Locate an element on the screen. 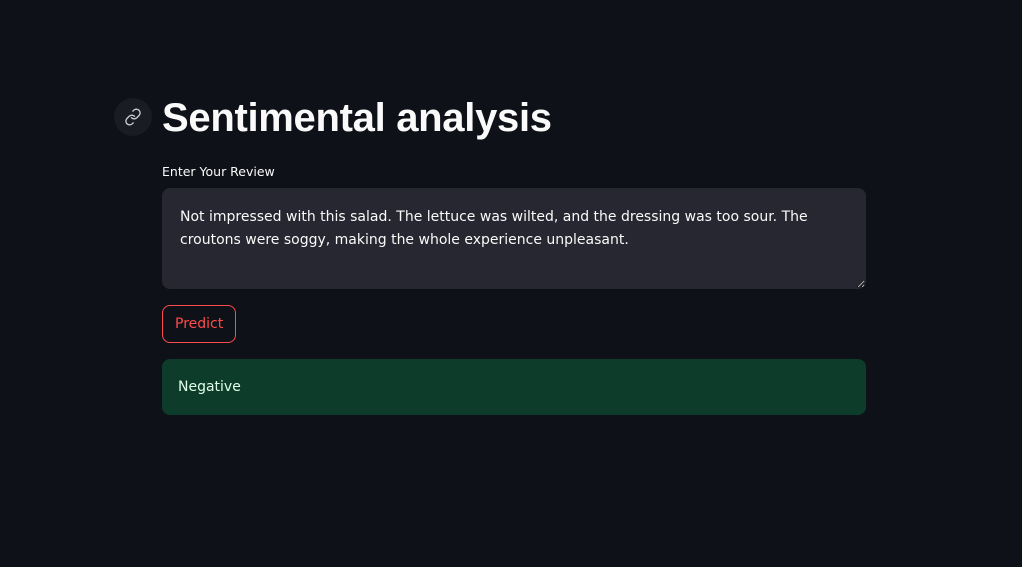 The image size is (1022, 567). prediction-result-text: Negative is located at coordinates (209, 387).